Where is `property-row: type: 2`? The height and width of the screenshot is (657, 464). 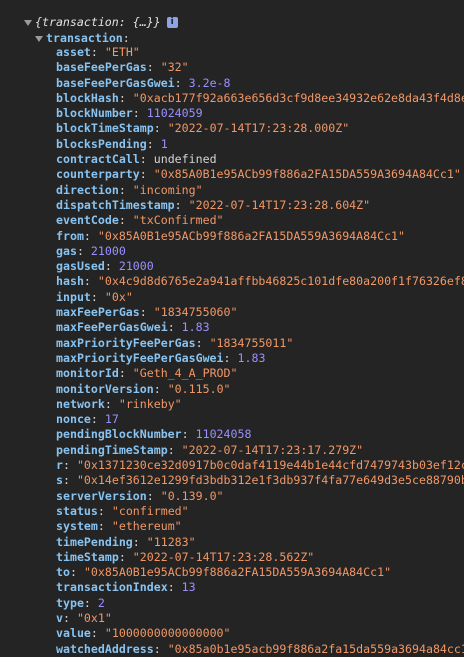
property-row: type: 2 is located at coordinates (260, 603).